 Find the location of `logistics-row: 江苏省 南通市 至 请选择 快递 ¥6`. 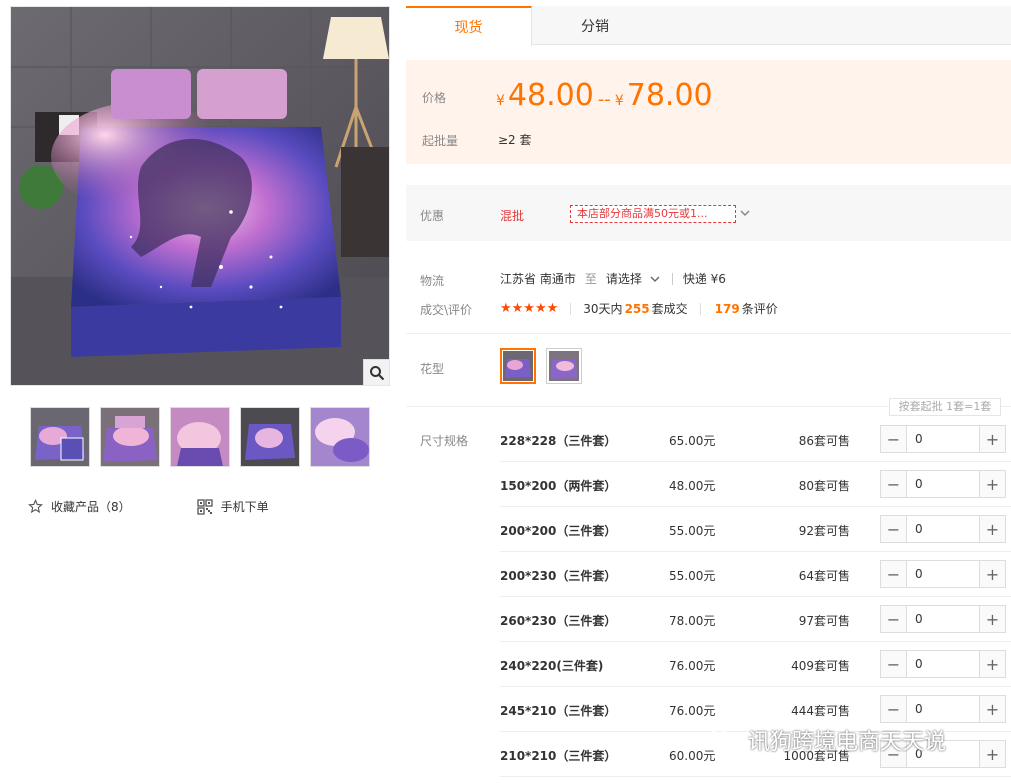

logistics-row: 江苏省 南通市 至 请选择 快递 ¥6 is located at coordinates (613, 278).